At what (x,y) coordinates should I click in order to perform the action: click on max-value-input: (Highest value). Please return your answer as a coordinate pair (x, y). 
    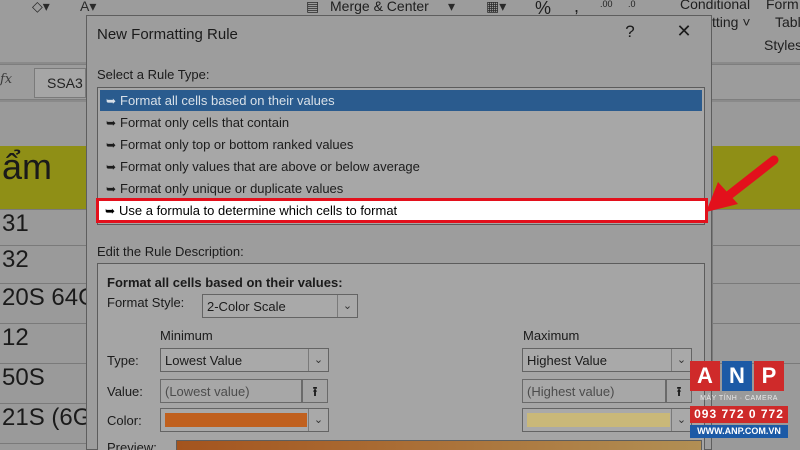
    Looking at the image, I should click on (594, 391).